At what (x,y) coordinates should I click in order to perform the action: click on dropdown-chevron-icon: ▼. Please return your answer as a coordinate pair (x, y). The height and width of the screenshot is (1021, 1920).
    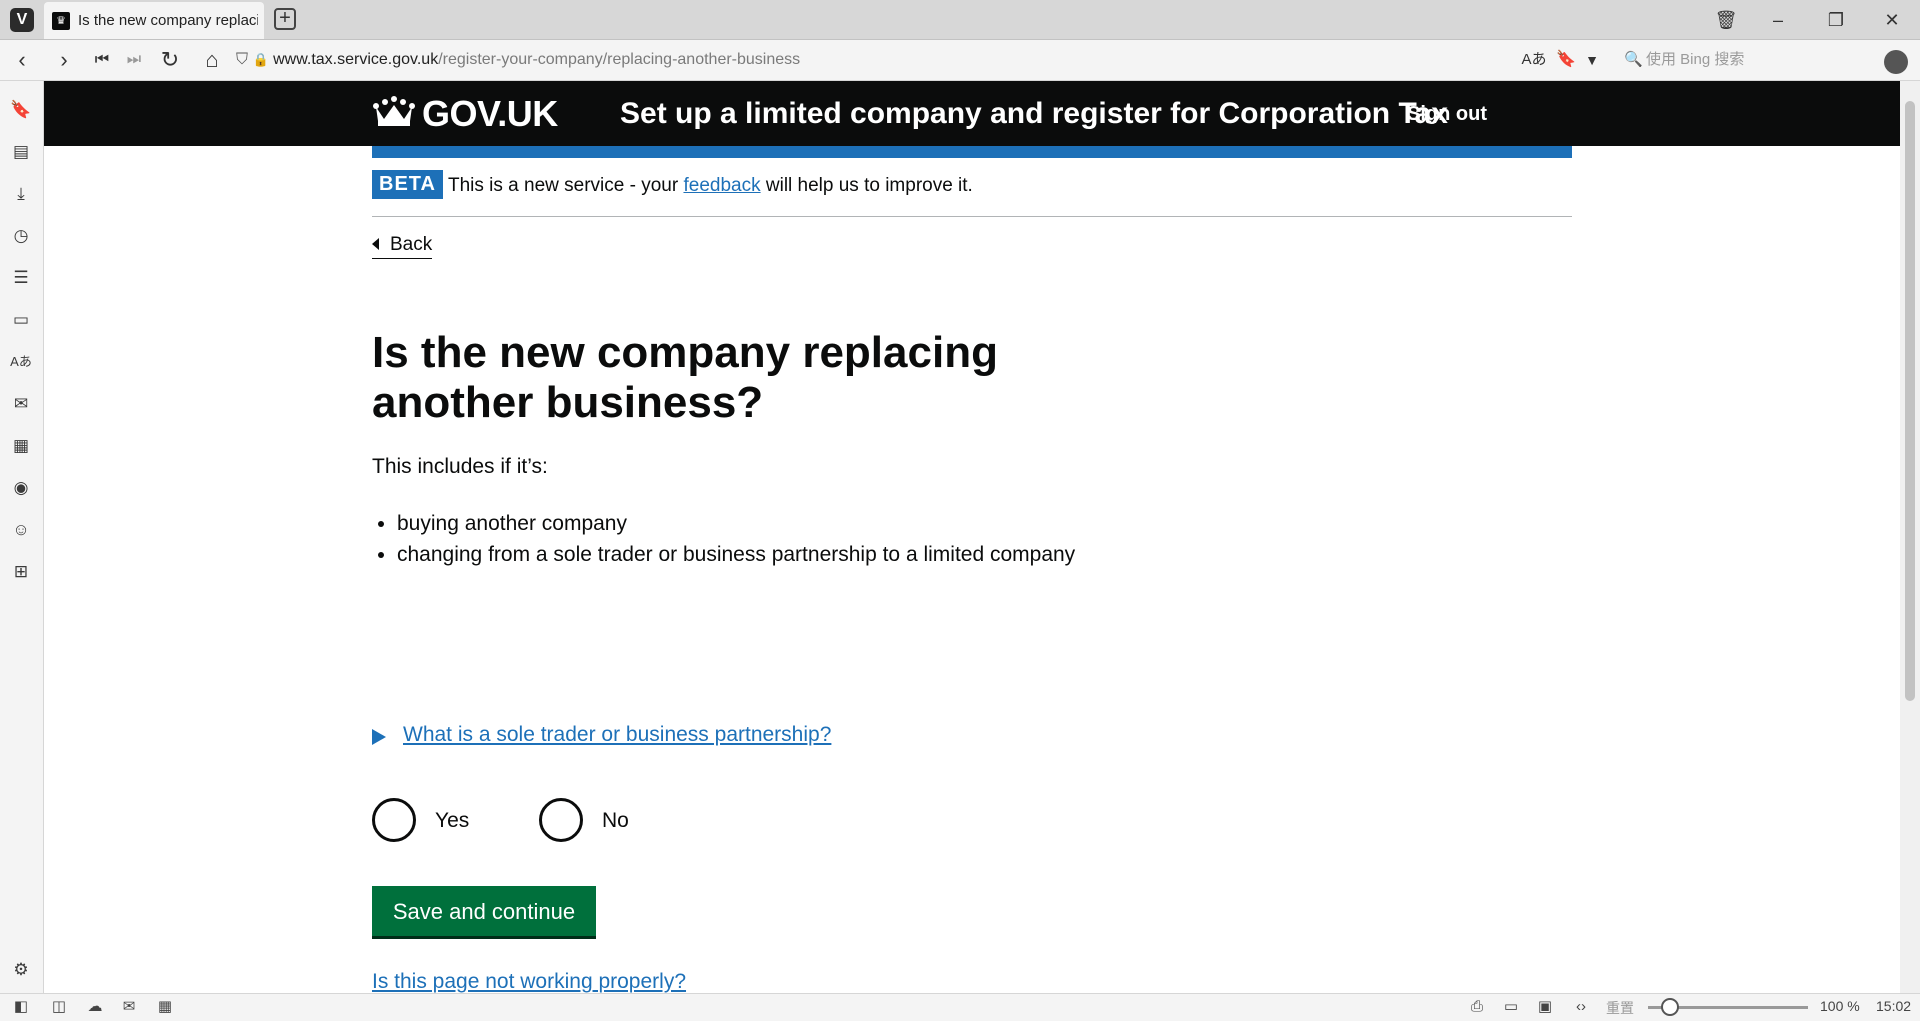
    Looking at the image, I should click on (1592, 60).